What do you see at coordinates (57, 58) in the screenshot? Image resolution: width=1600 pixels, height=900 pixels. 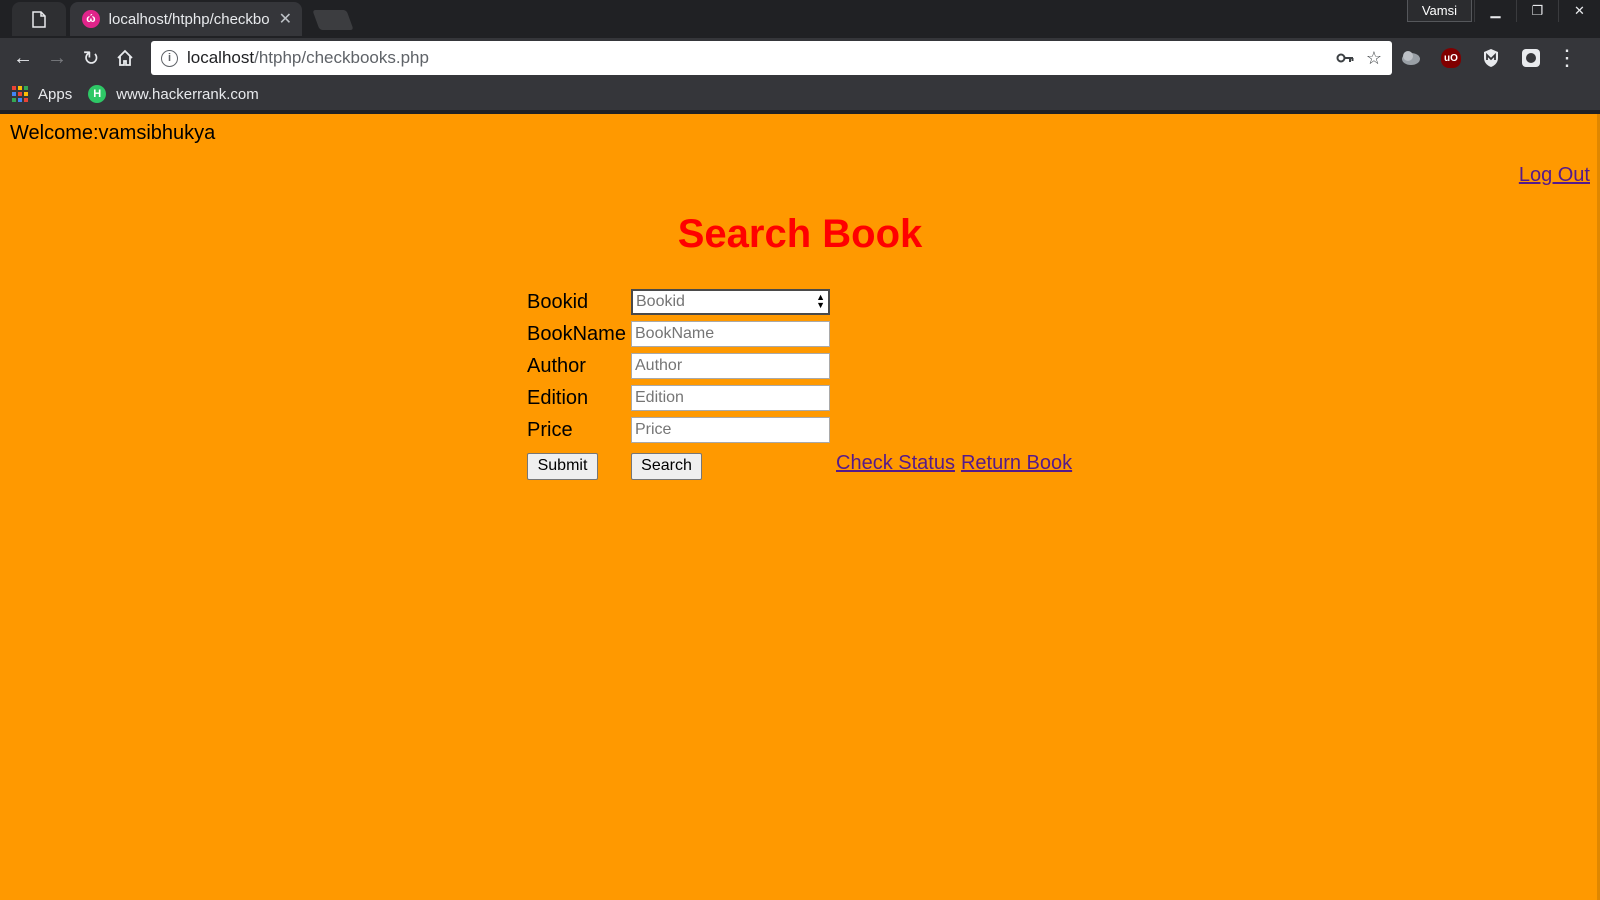 I see `forward-icon: →` at bounding box center [57, 58].